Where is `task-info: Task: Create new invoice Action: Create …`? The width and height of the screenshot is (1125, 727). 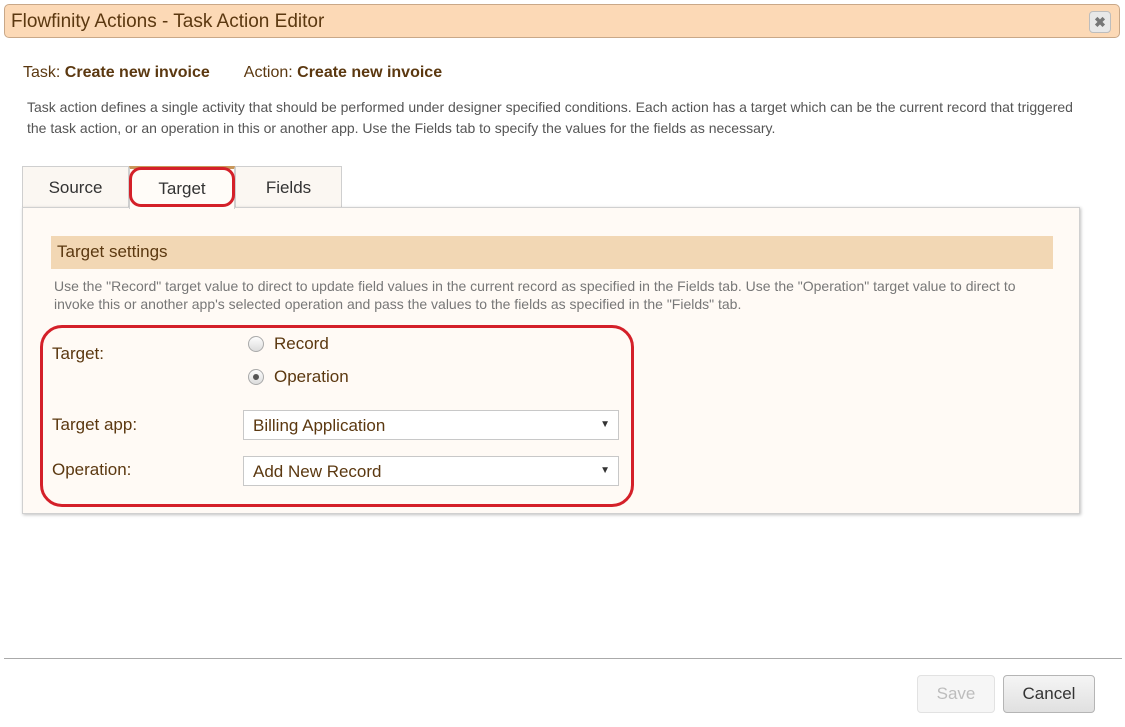 task-info: Task: Create new invoice Action: Create … is located at coordinates (232, 73).